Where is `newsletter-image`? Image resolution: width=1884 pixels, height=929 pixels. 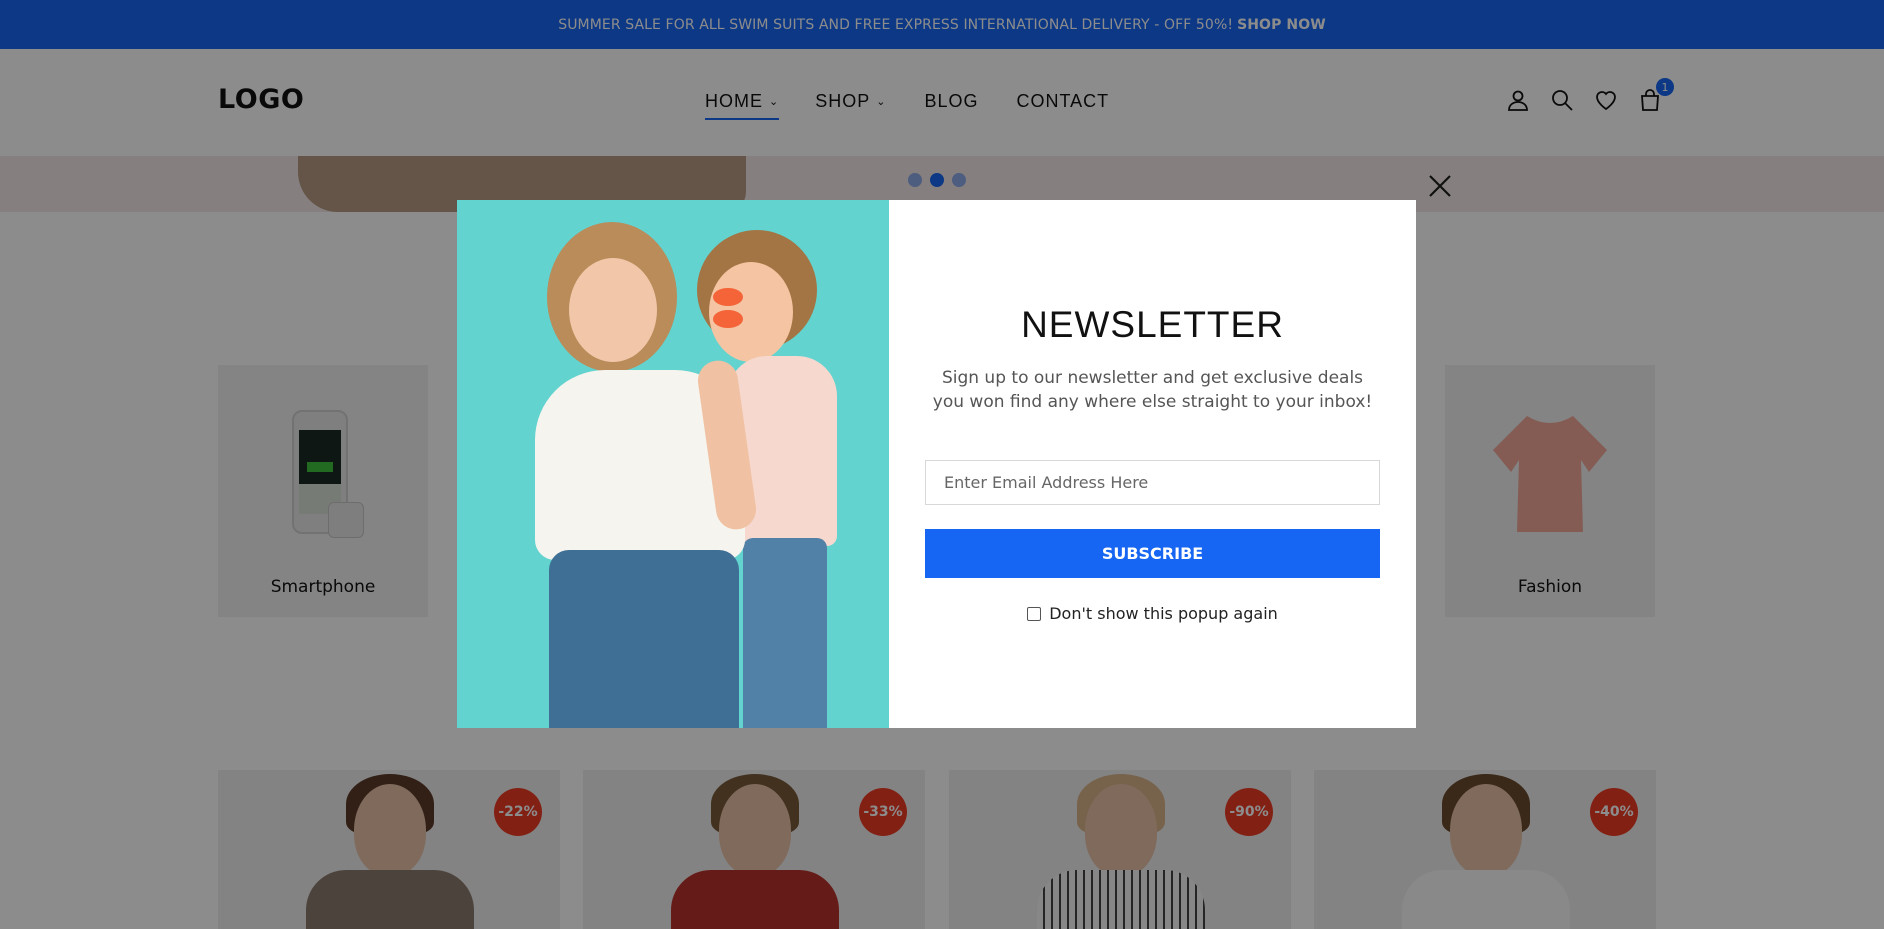
newsletter-image is located at coordinates (673, 464).